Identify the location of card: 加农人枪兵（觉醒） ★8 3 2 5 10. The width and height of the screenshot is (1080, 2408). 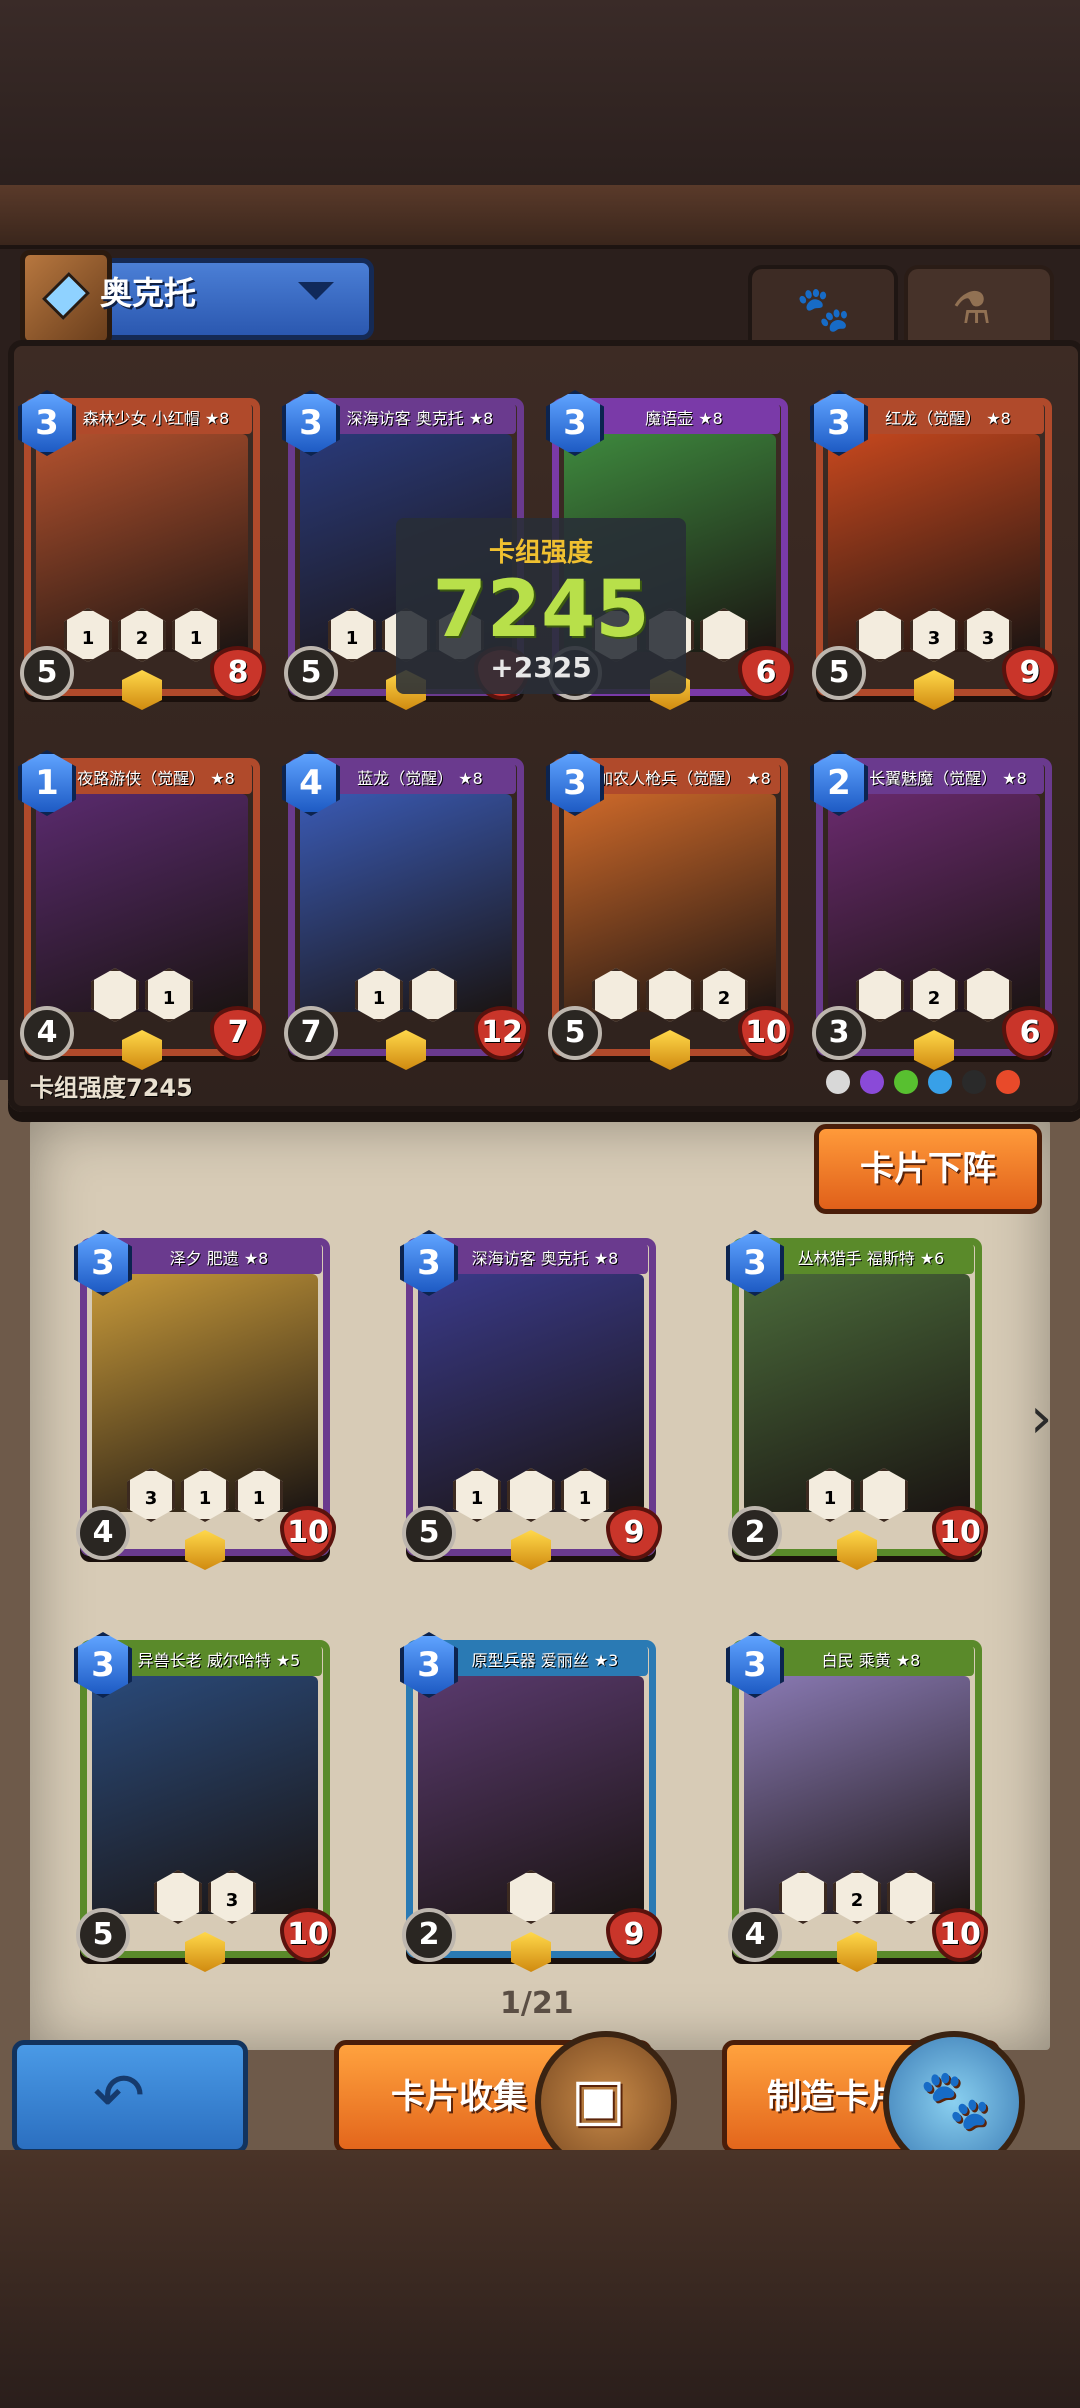
(670, 910).